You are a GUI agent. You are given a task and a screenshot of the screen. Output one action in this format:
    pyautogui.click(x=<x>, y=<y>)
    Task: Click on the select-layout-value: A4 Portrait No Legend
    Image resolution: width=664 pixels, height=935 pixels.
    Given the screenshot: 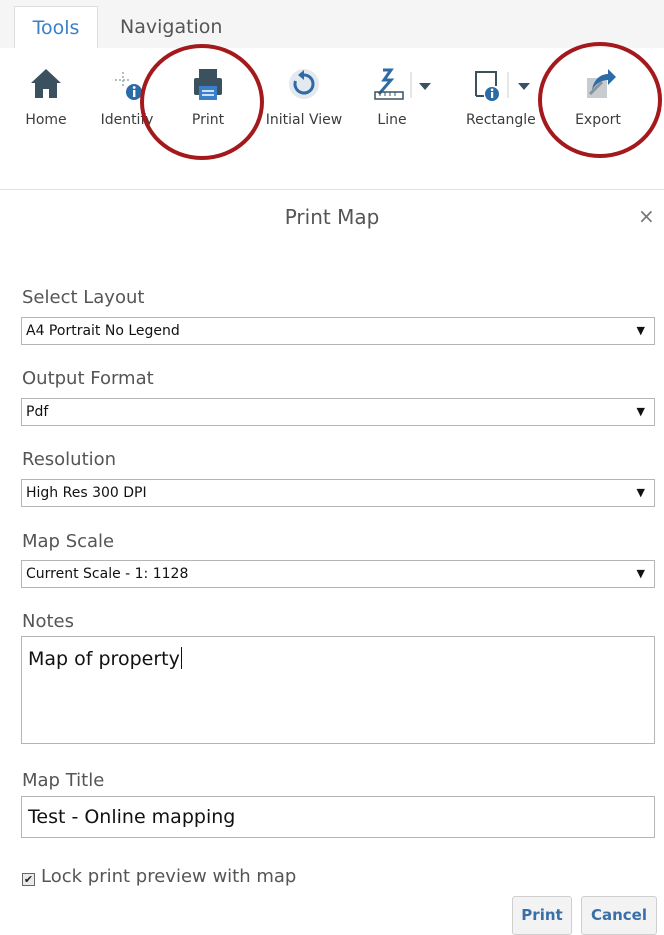 What is the action you would take?
    pyautogui.click(x=103, y=331)
    